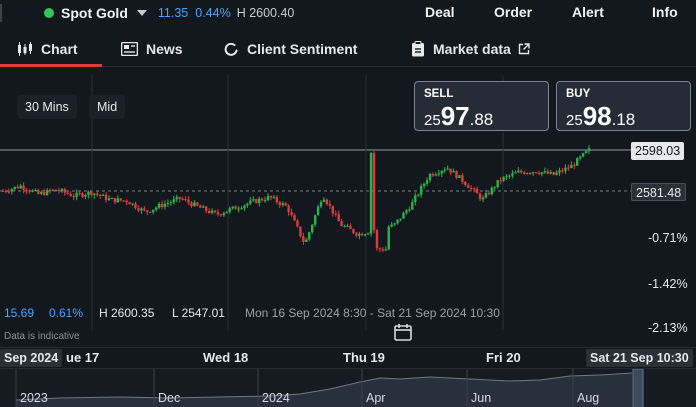 Image resolution: width=696 pixels, height=407 pixels. Describe the element at coordinates (107, 107) in the screenshot. I see `price-type-selector: Mid` at that location.